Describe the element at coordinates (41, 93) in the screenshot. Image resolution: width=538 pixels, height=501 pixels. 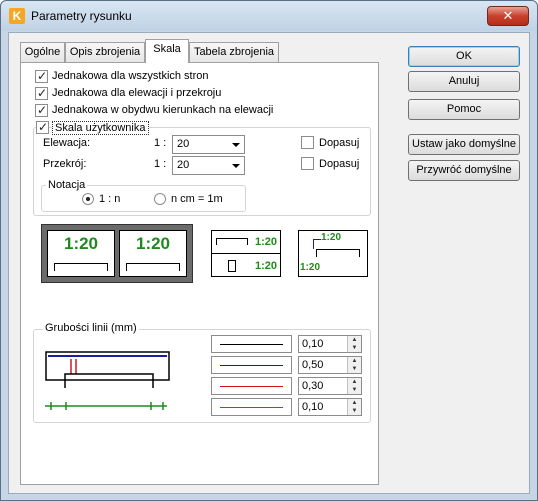
I see `same-elevation-section-checkbox` at that location.